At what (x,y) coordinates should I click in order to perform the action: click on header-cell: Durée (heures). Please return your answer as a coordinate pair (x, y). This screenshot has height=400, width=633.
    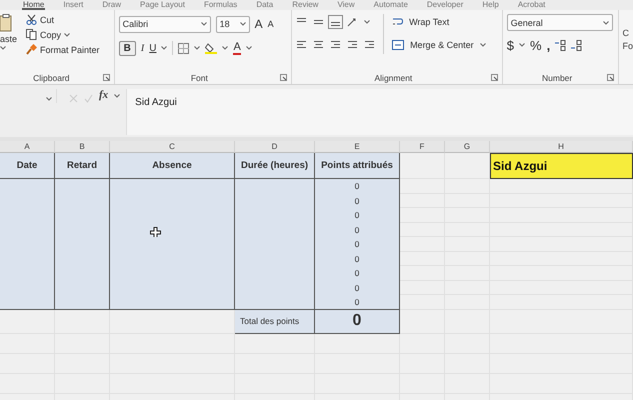
    Looking at the image, I should click on (274, 165).